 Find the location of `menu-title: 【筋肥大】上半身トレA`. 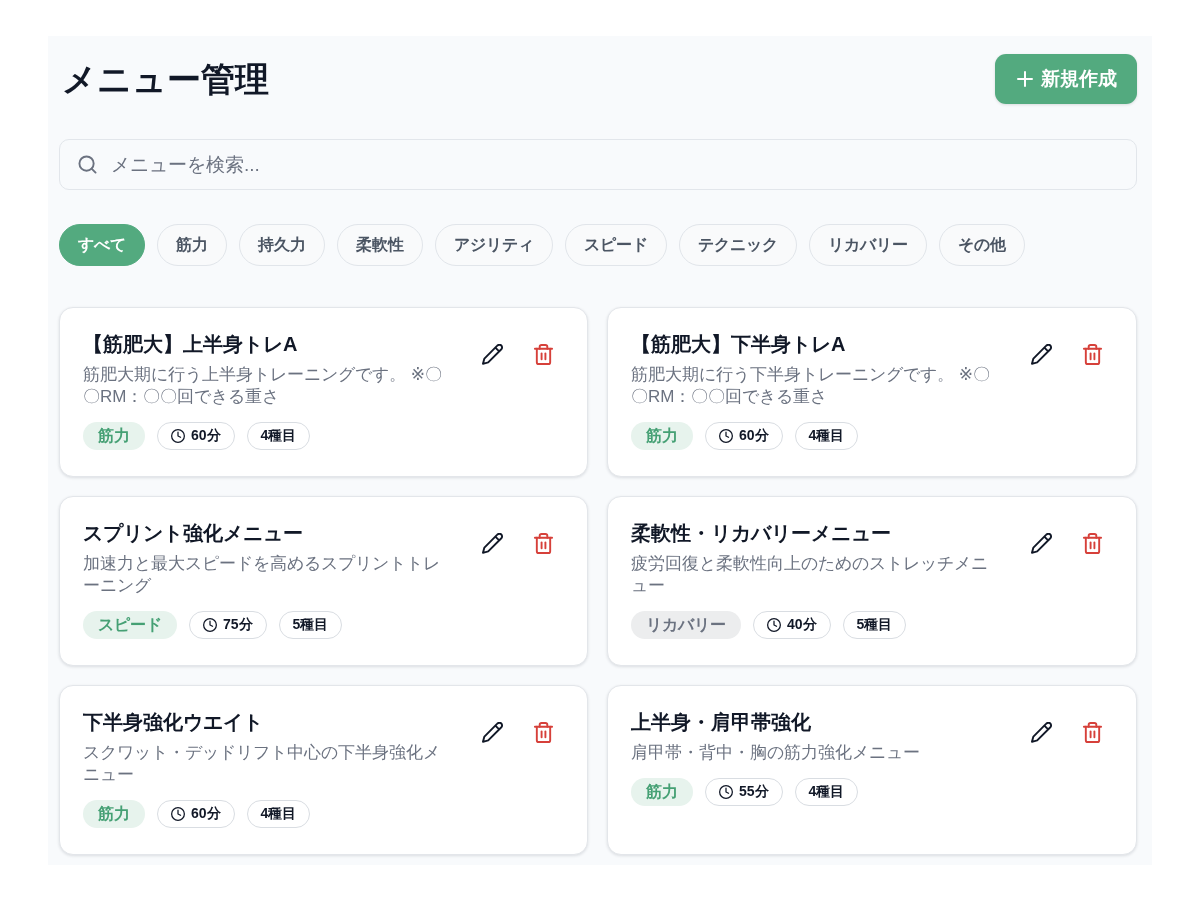

menu-title: 【筋肥大】上半身トレA is located at coordinates (191, 344).